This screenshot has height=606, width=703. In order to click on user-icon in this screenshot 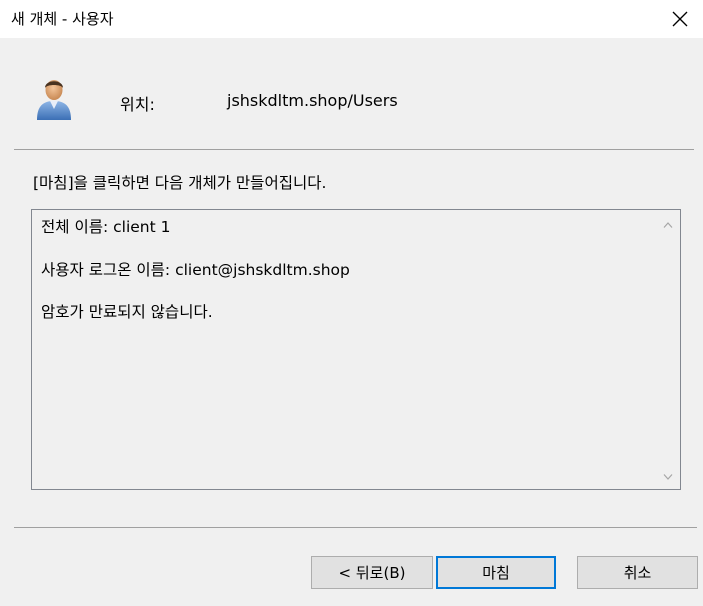, I will do `click(54, 100)`.